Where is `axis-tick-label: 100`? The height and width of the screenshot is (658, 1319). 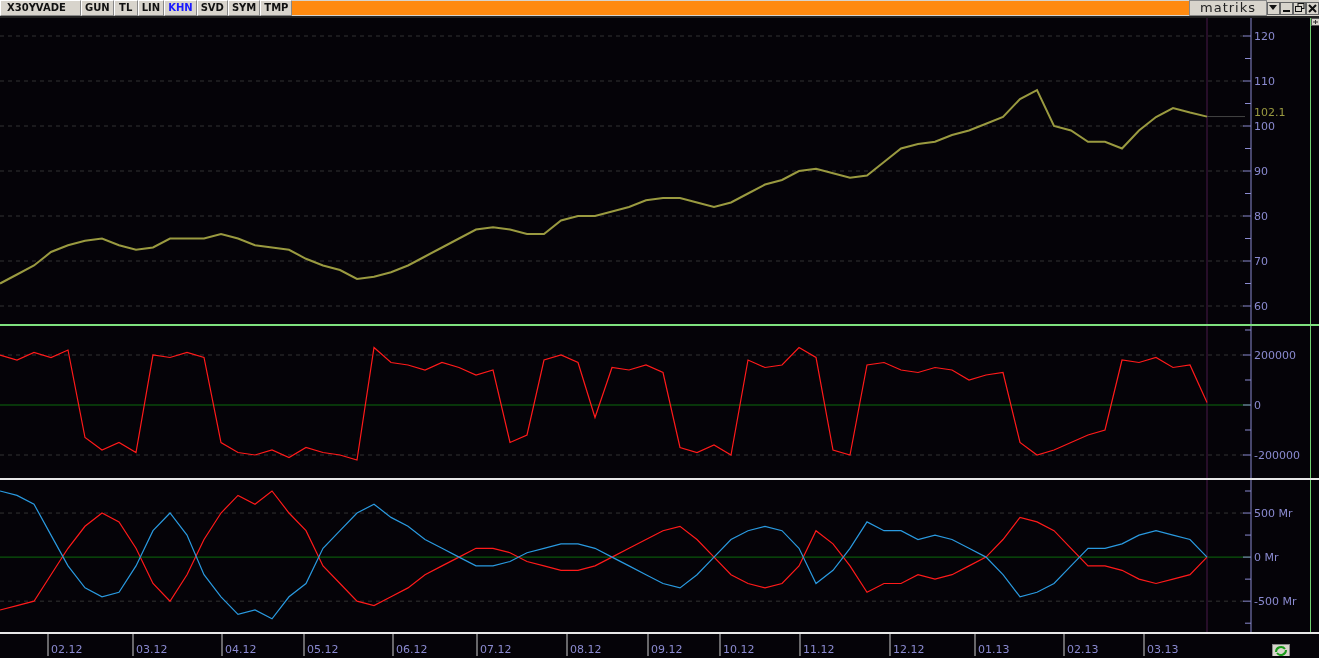 axis-tick-label: 100 is located at coordinates (1264, 126).